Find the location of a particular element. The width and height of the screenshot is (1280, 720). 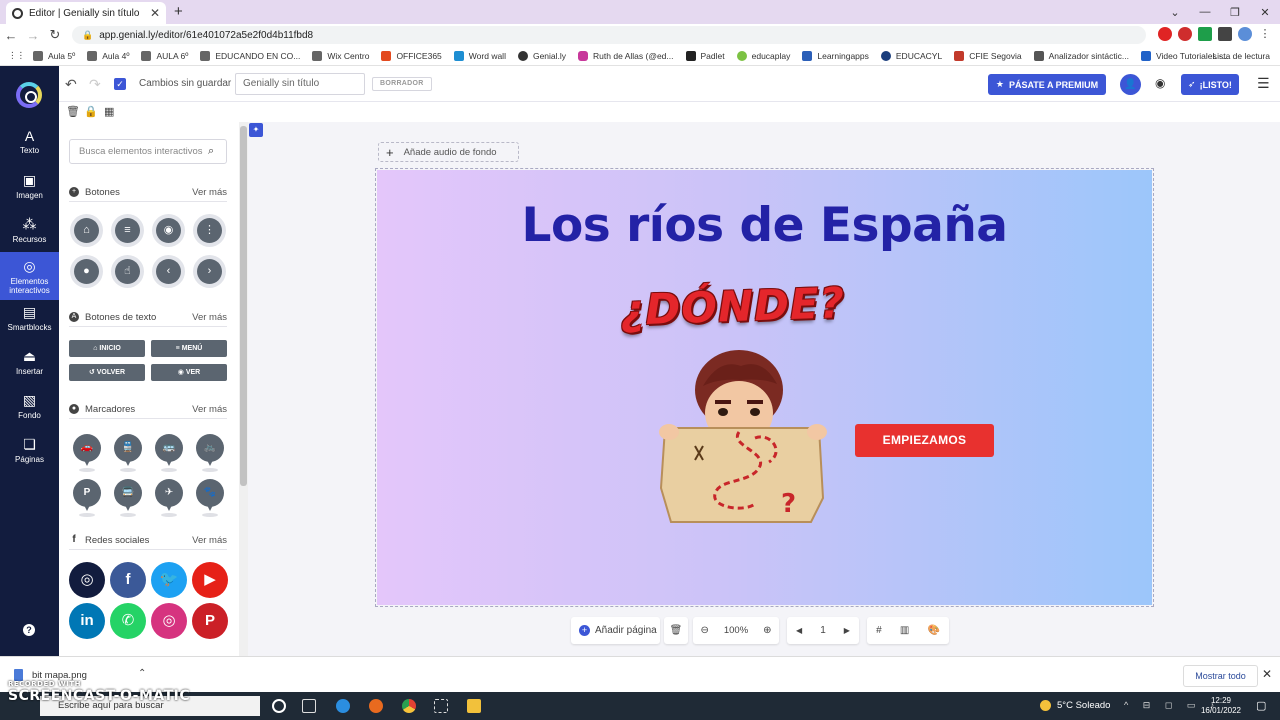

location-round-button: ● is located at coordinates (86, 271).